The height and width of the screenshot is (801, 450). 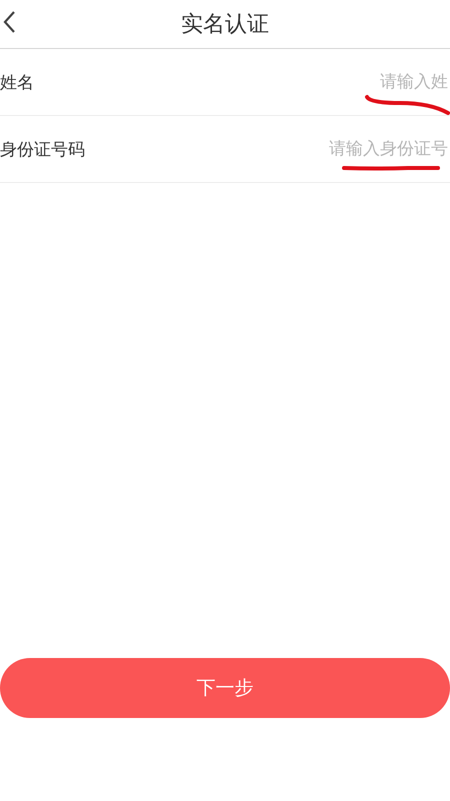 What do you see at coordinates (225, 688) in the screenshot?
I see `next-button: 下一步` at bounding box center [225, 688].